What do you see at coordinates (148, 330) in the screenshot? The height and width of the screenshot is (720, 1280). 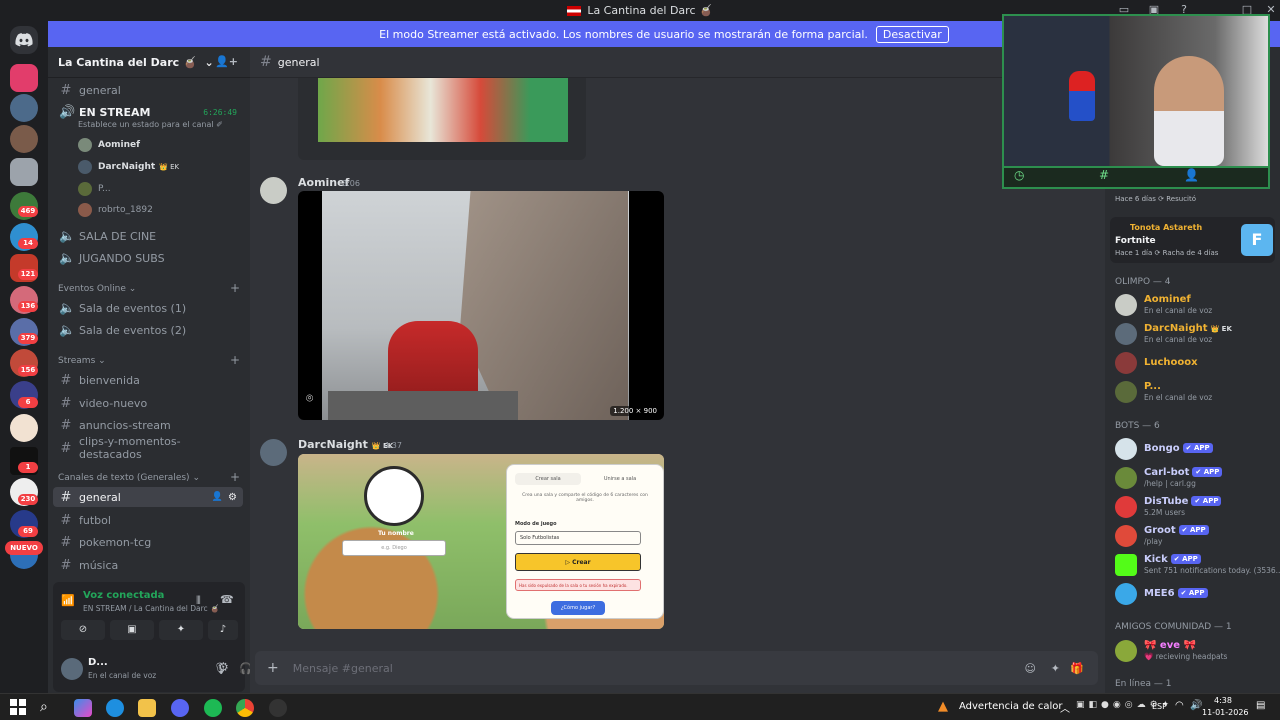 I see `voice-channel-eventos-2: 🔈 Sala de eventos (2)` at bounding box center [148, 330].